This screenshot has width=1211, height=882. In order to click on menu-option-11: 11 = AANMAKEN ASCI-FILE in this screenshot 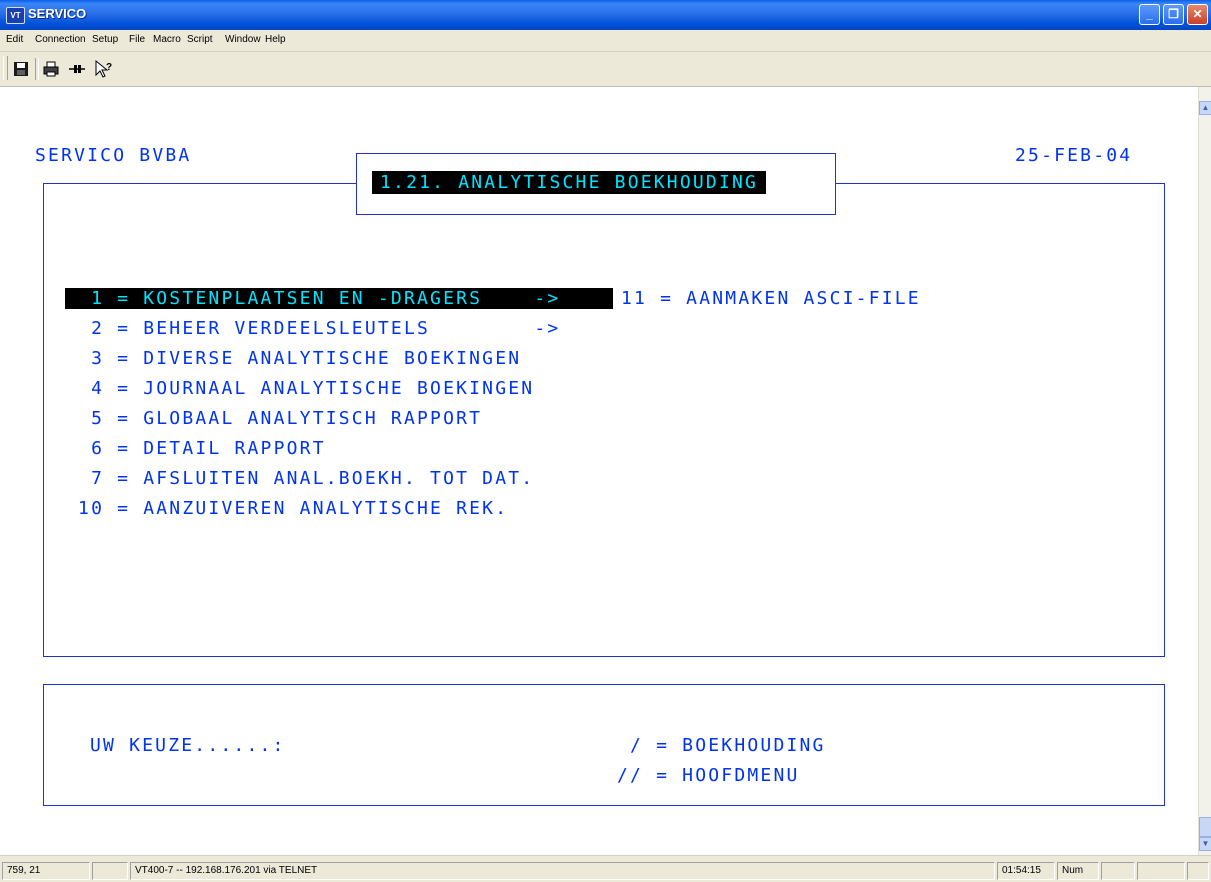, I will do `click(771, 298)`.